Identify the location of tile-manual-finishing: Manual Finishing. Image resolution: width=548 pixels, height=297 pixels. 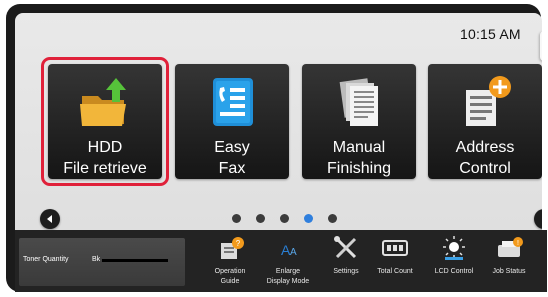
(359, 121).